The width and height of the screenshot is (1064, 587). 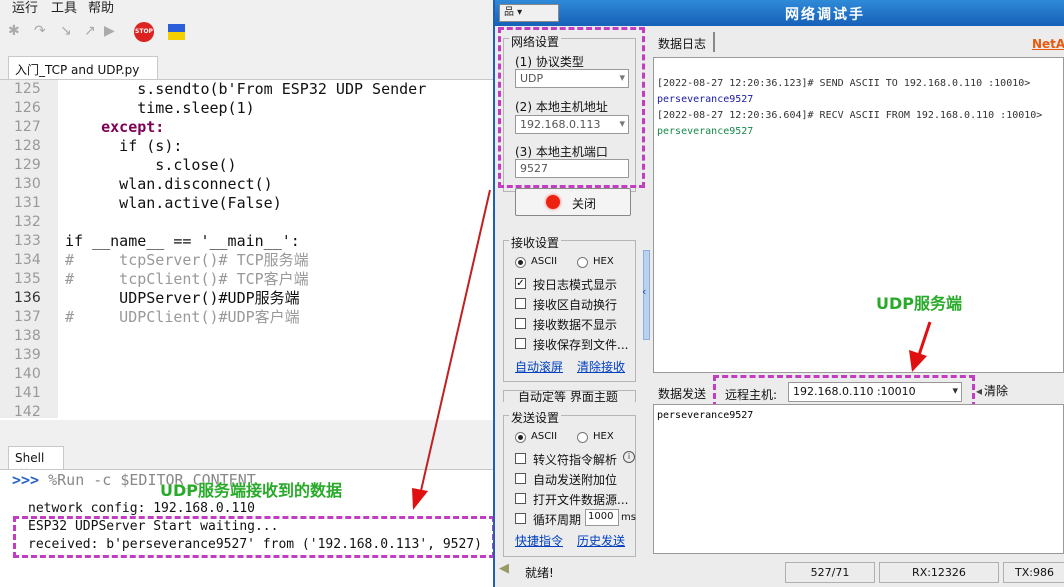 I want to click on received-data-annotation: UDP服务端接收到的数据, so click(x=251, y=490).